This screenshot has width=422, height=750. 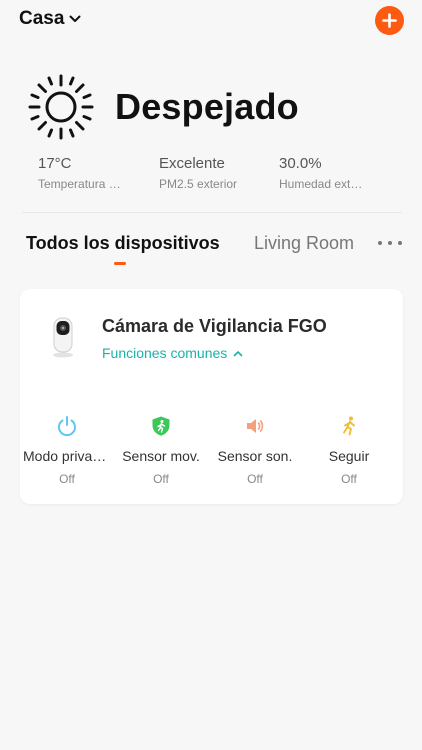 I want to click on home-selector: Casa, so click(x=50, y=19).